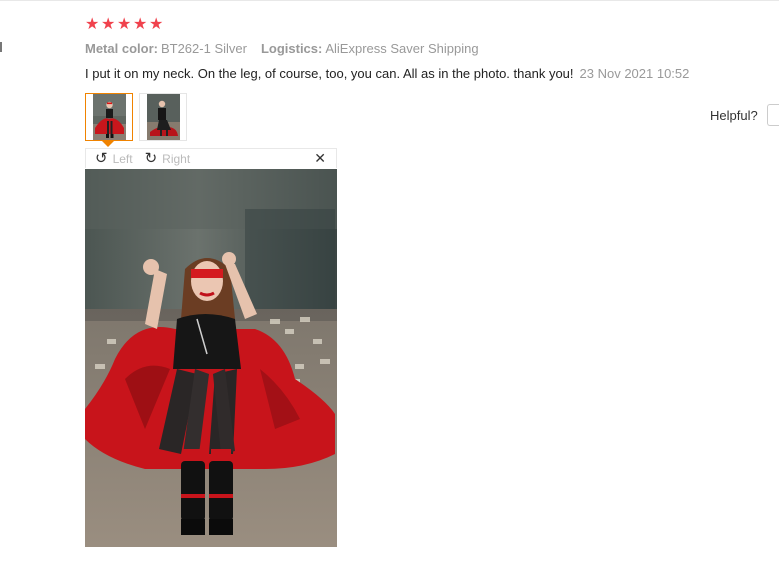 This screenshot has height=562, width=779. Describe the element at coordinates (772, 115) in the screenshot. I see `helpful-yes-button` at that location.